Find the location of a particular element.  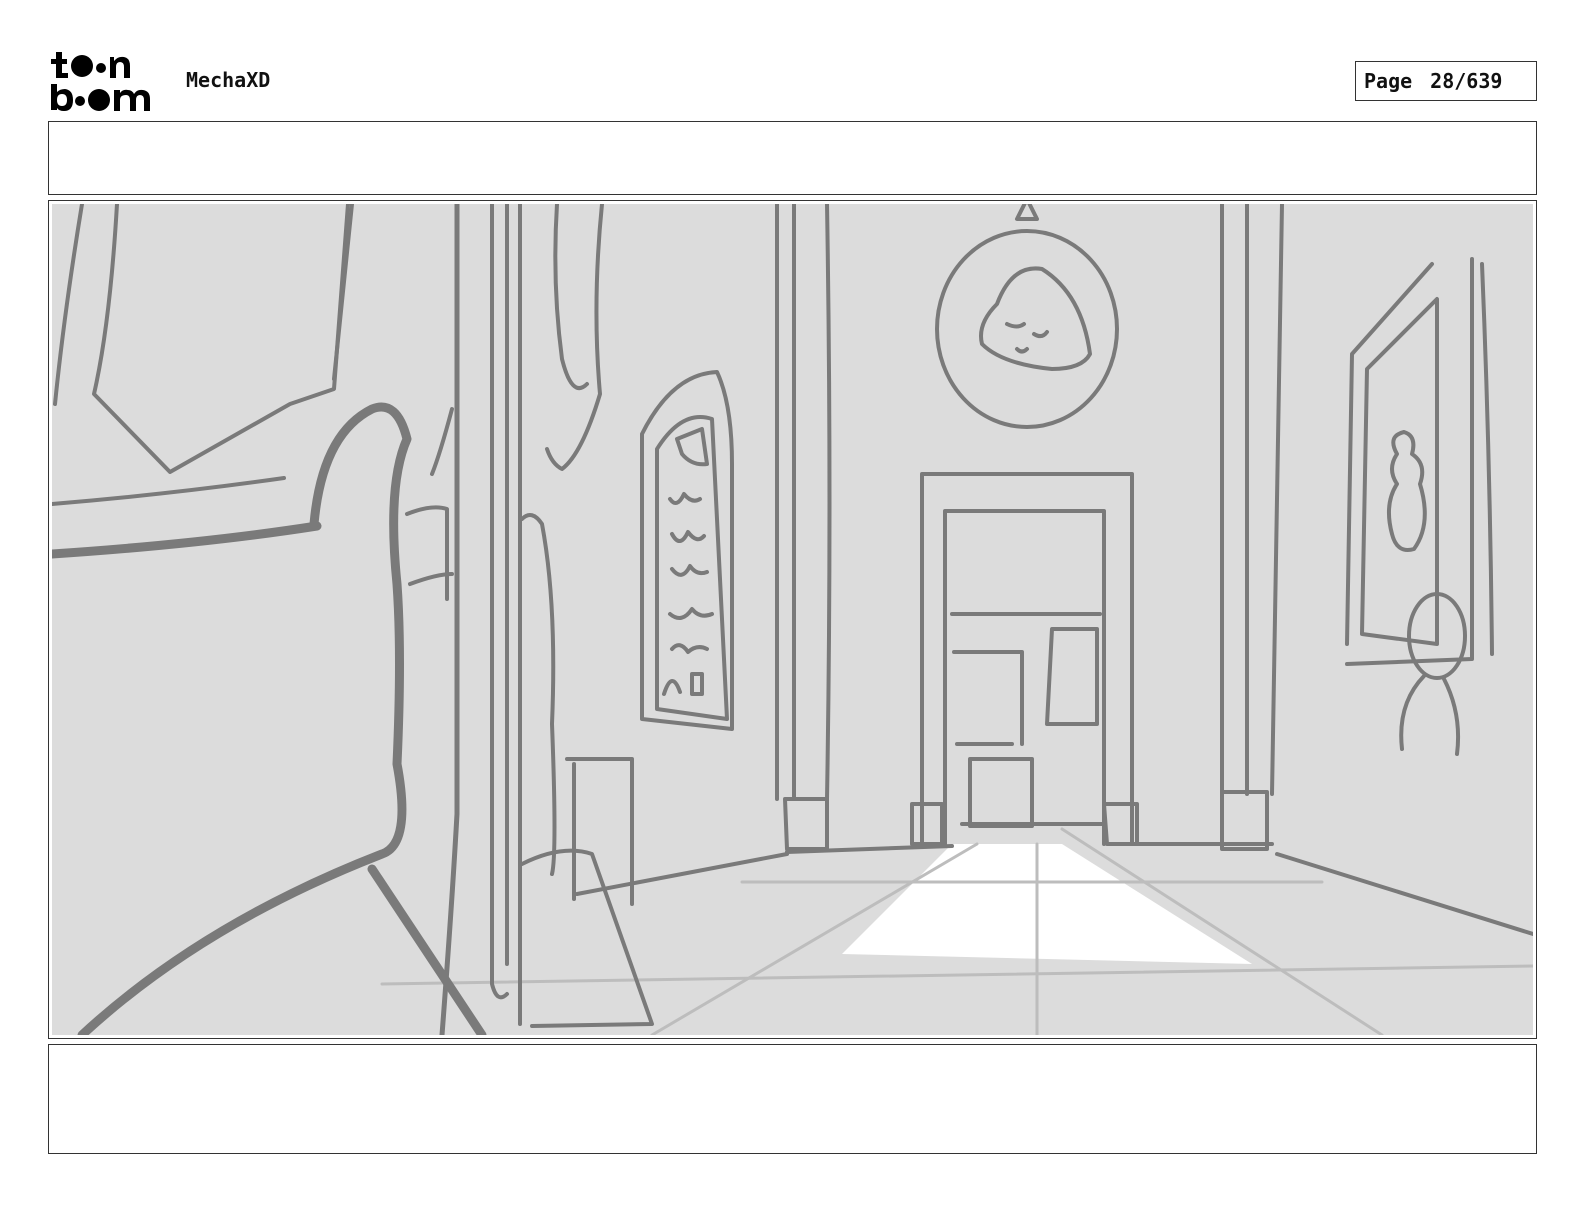

dialogue-panel is located at coordinates (792, 158).